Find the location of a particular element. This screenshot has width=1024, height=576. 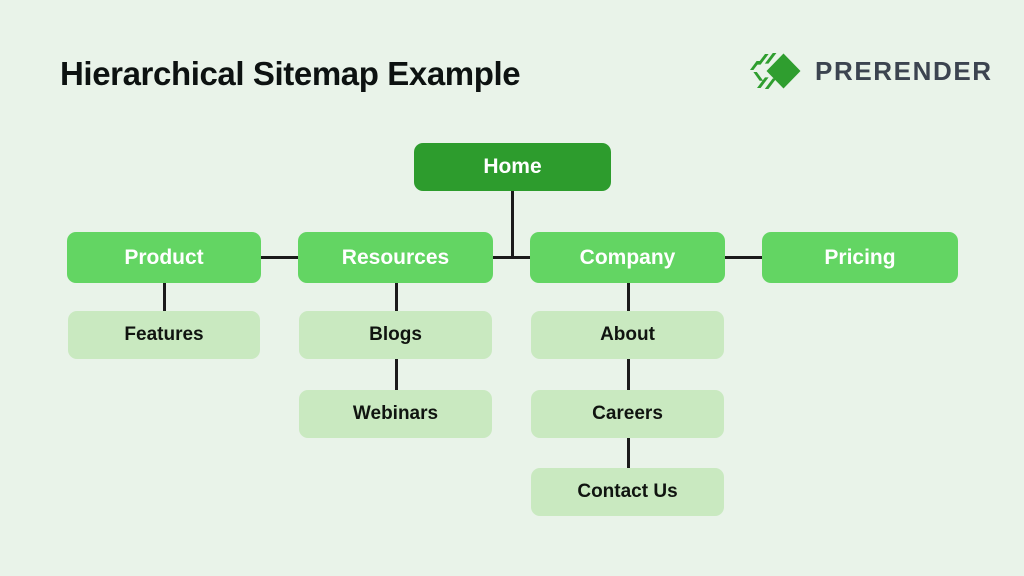

connector-home-to-trunk is located at coordinates (512, 224).